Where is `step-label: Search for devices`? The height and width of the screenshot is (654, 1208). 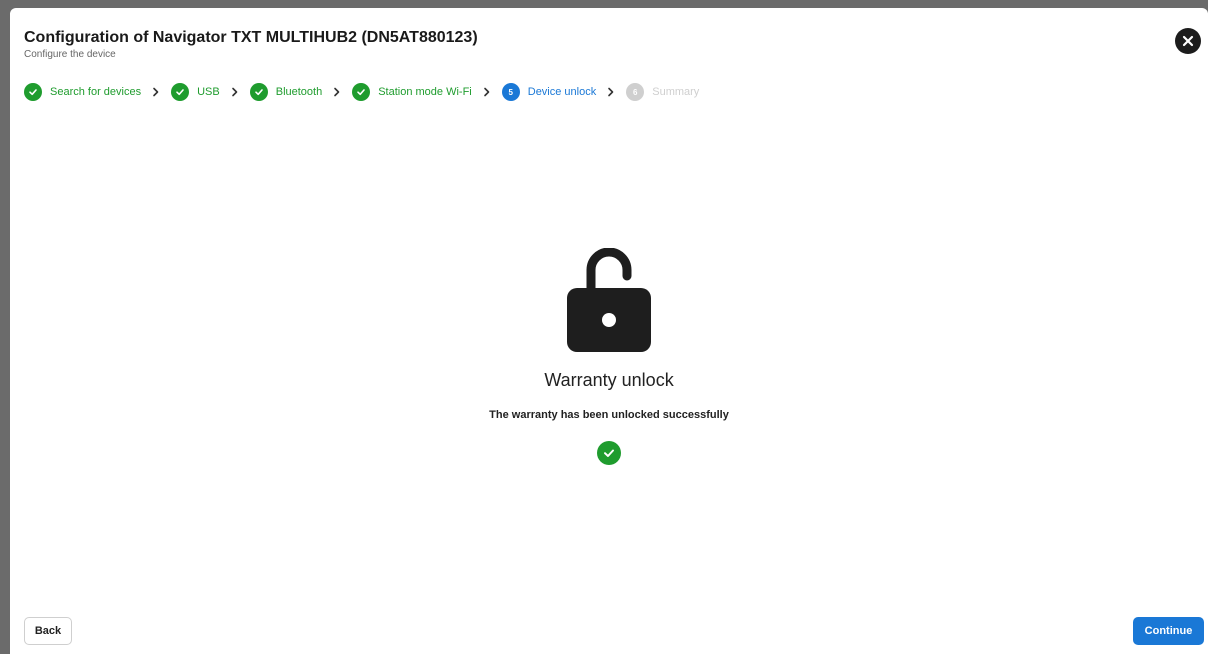 step-label: Search for devices is located at coordinates (96, 92).